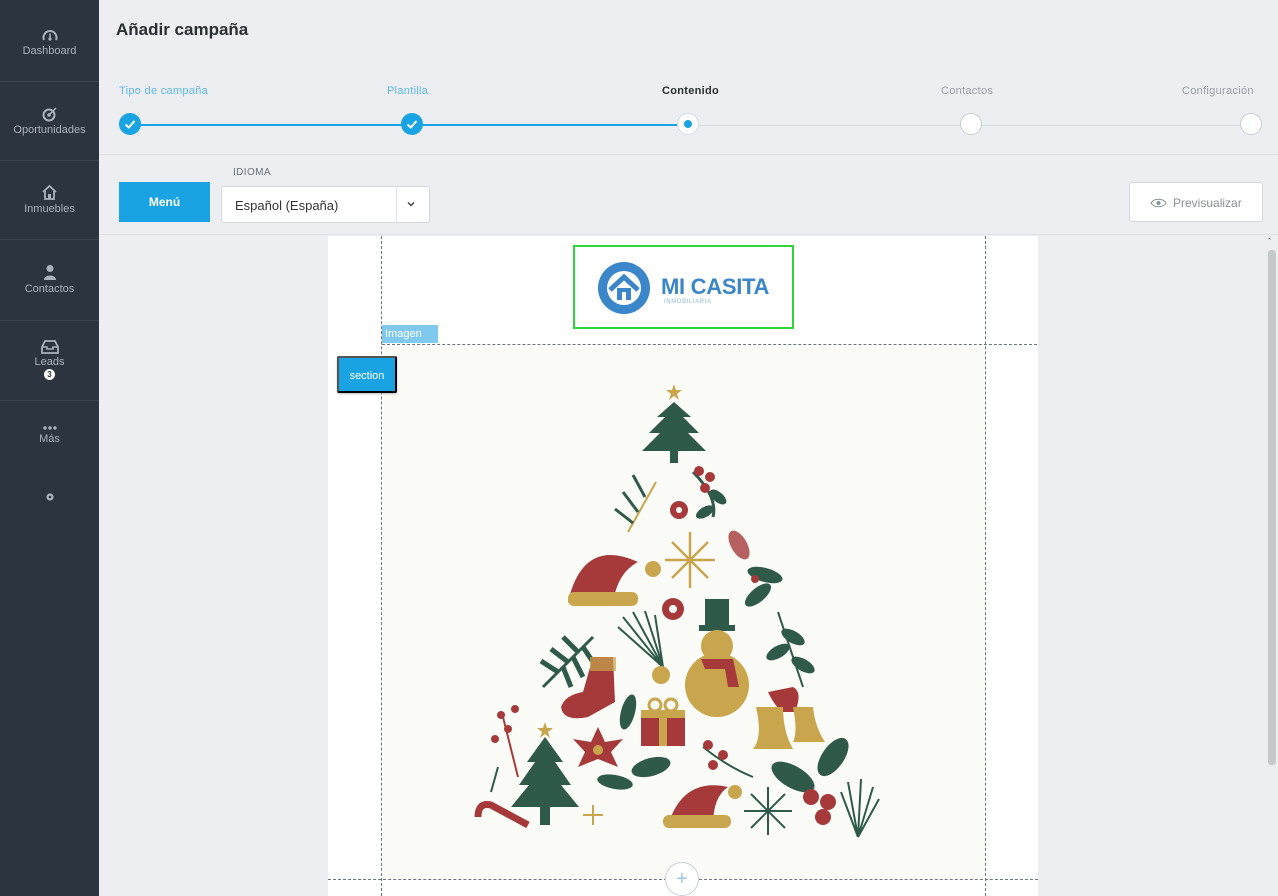  Describe the element at coordinates (1207, 203) in the screenshot. I see `preview-label: Previsualizar` at that location.